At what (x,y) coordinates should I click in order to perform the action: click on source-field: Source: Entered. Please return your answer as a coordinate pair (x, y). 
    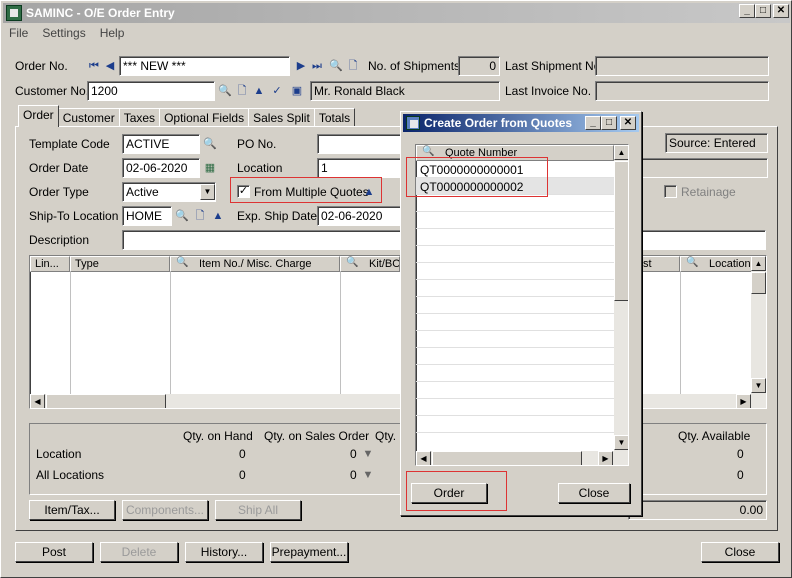
    Looking at the image, I should click on (716, 143).